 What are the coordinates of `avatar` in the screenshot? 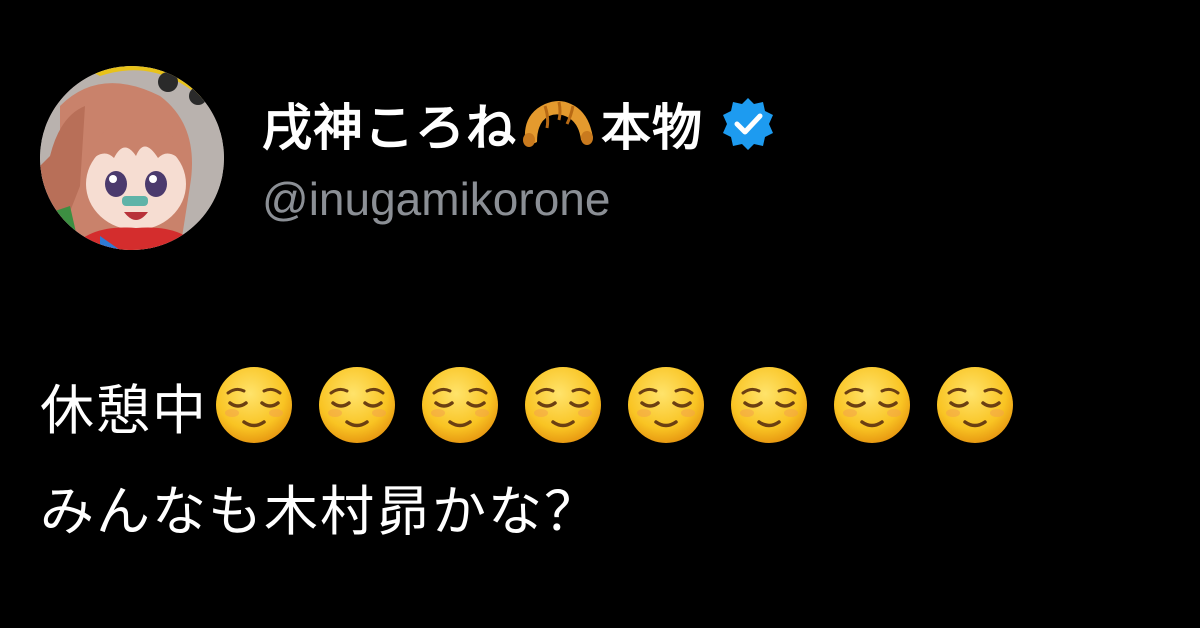 It's located at (132, 158).